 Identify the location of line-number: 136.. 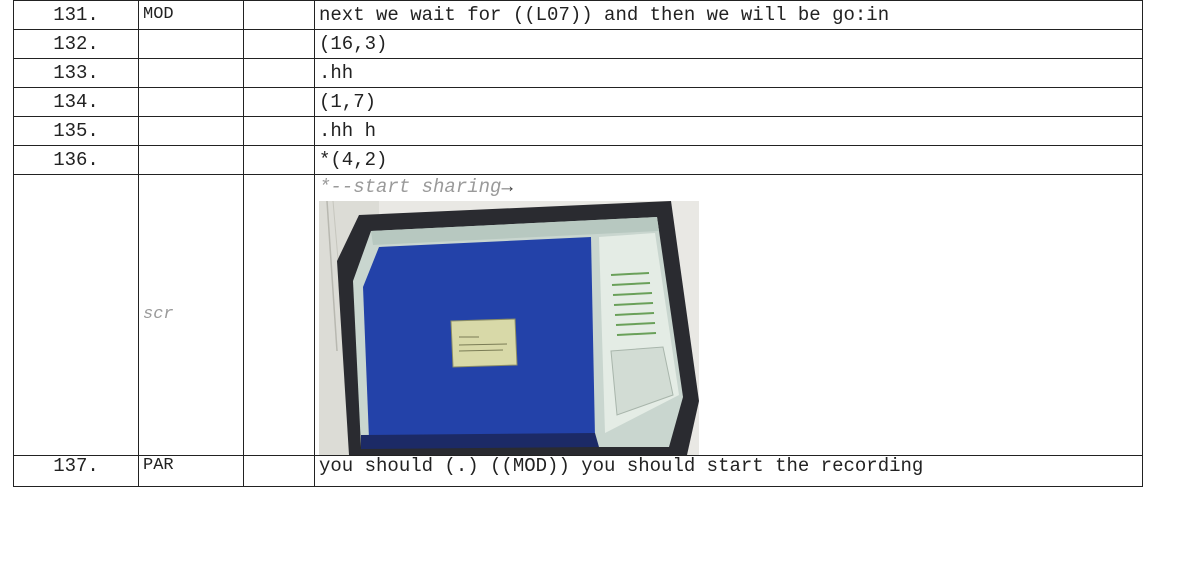
(76, 160).